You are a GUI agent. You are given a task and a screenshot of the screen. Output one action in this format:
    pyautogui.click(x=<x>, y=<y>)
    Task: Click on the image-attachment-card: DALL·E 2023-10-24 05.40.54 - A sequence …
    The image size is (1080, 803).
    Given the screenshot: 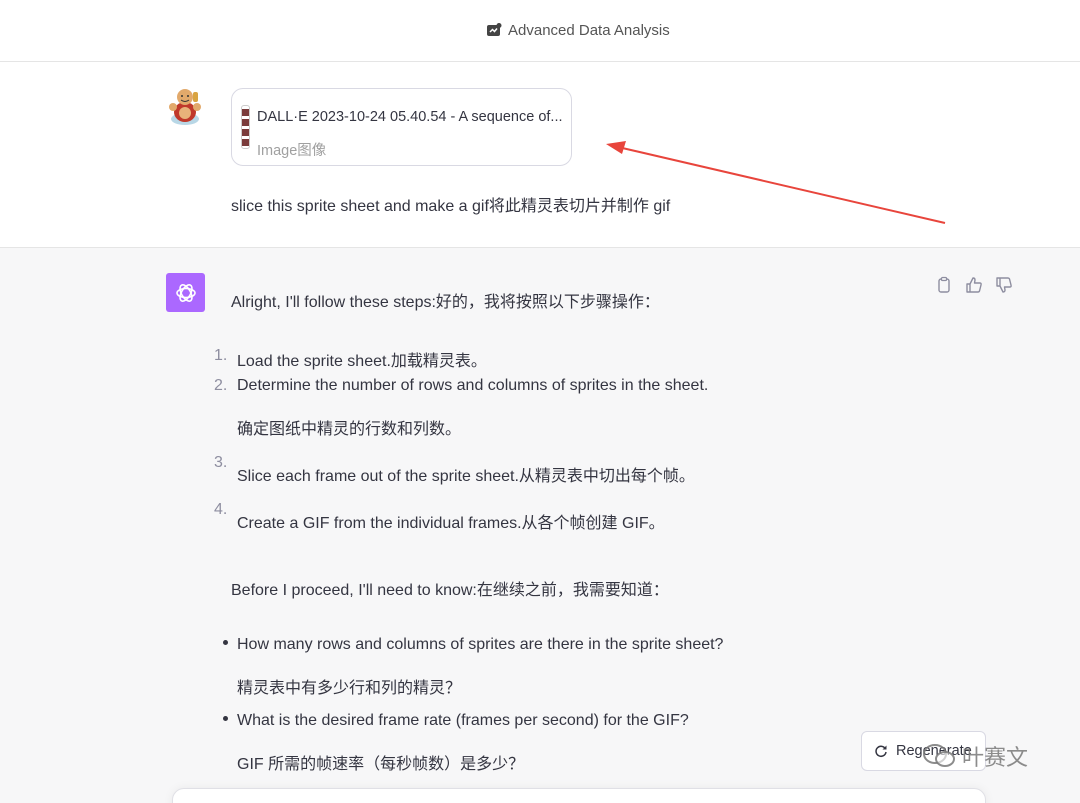 What is the action you would take?
    pyautogui.click(x=401, y=127)
    